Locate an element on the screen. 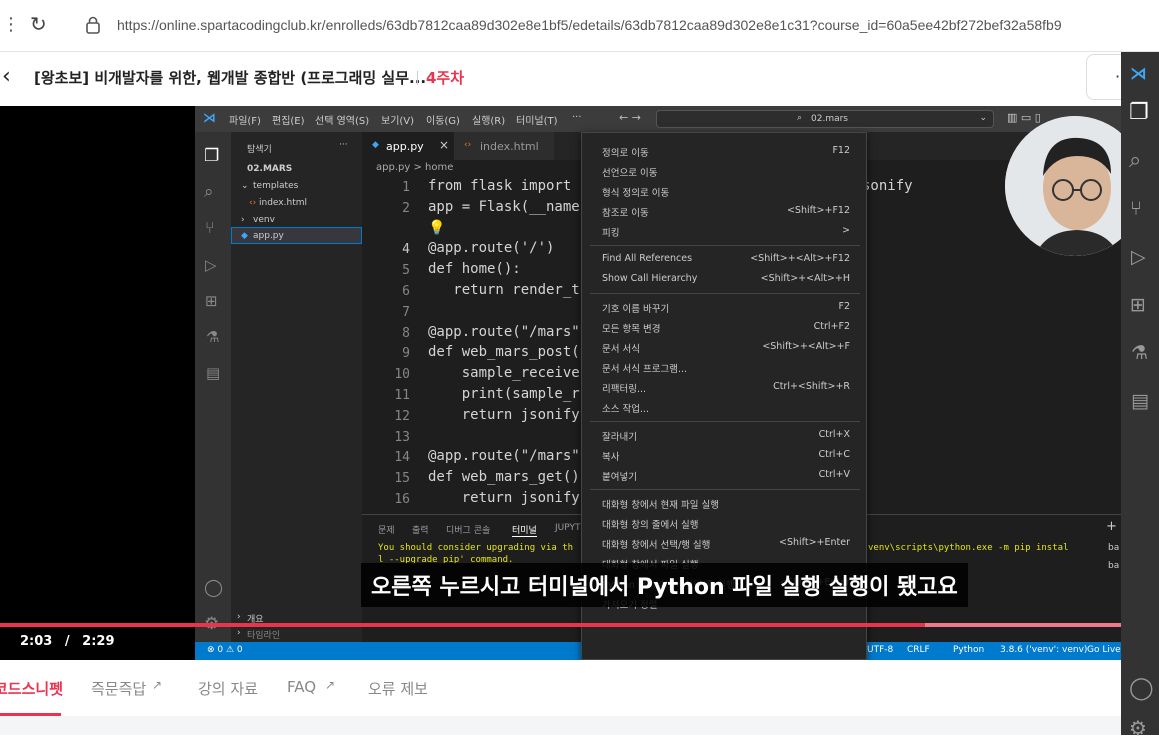 The width and height of the screenshot is (1159, 740). context-menu-shortcut: <Shift>+<Alt>+F12 is located at coordinates (800, 258).